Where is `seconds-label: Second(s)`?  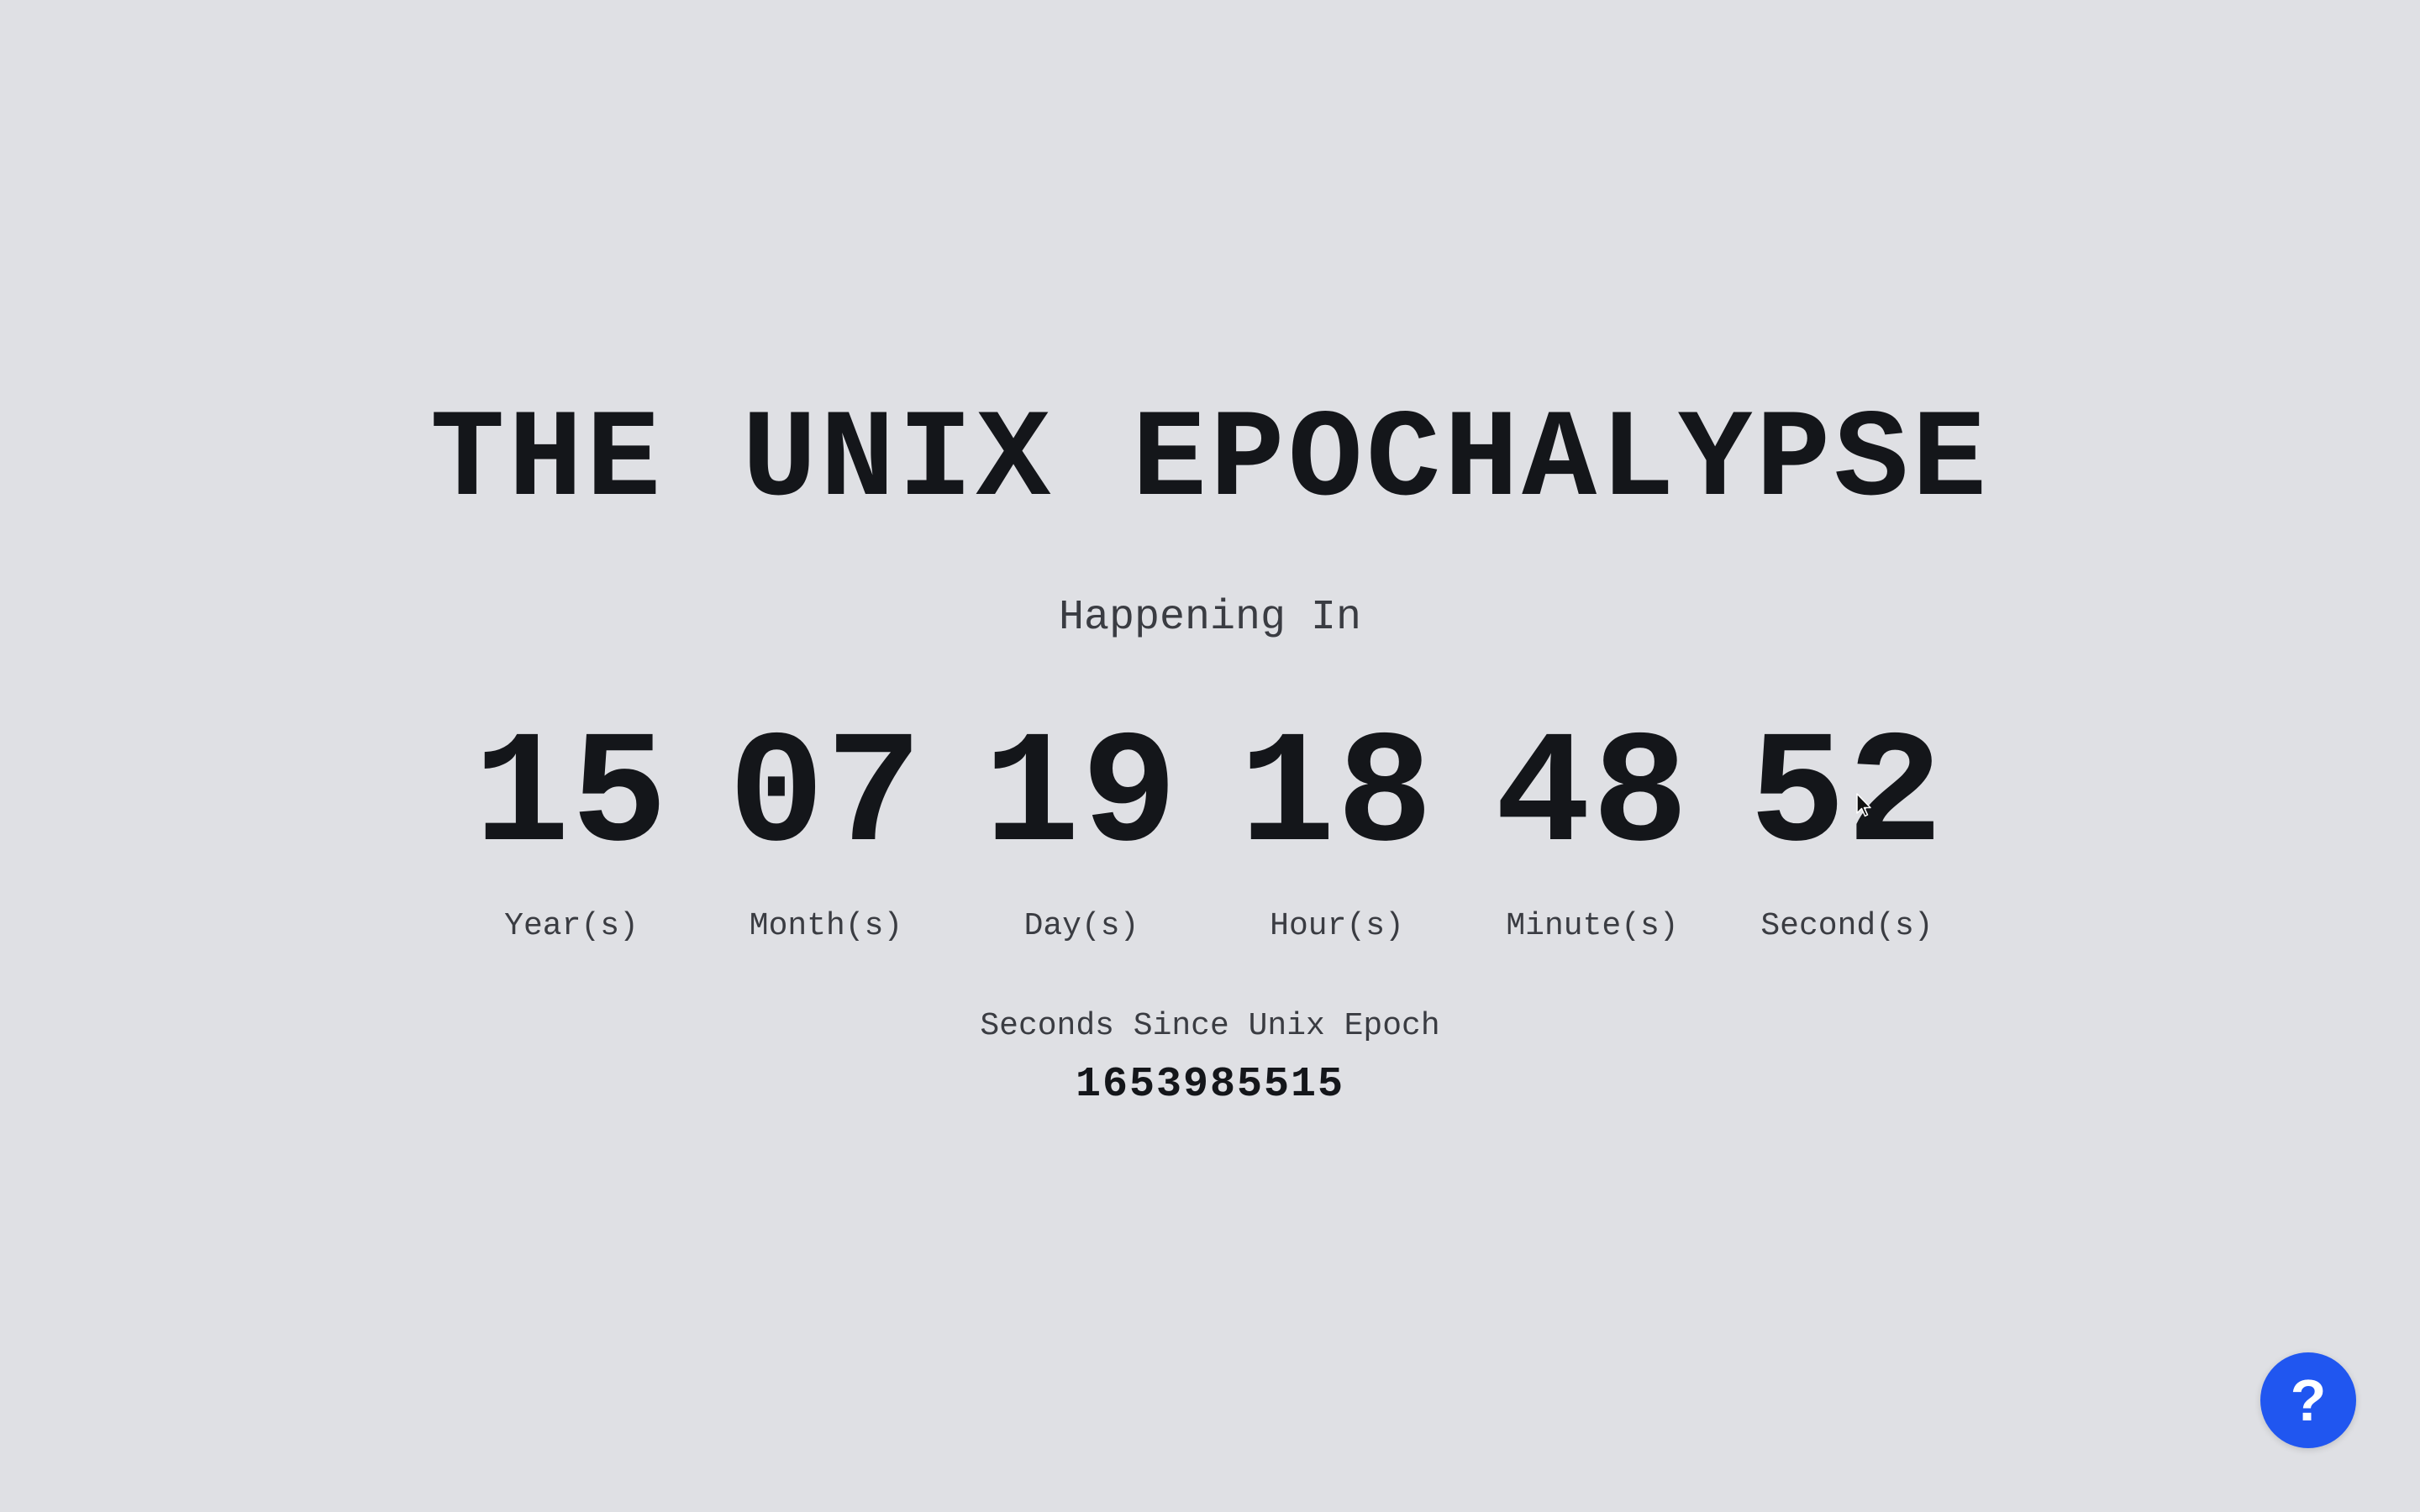 seconds-label: Second(s) is located at coordinates (1847, 926).